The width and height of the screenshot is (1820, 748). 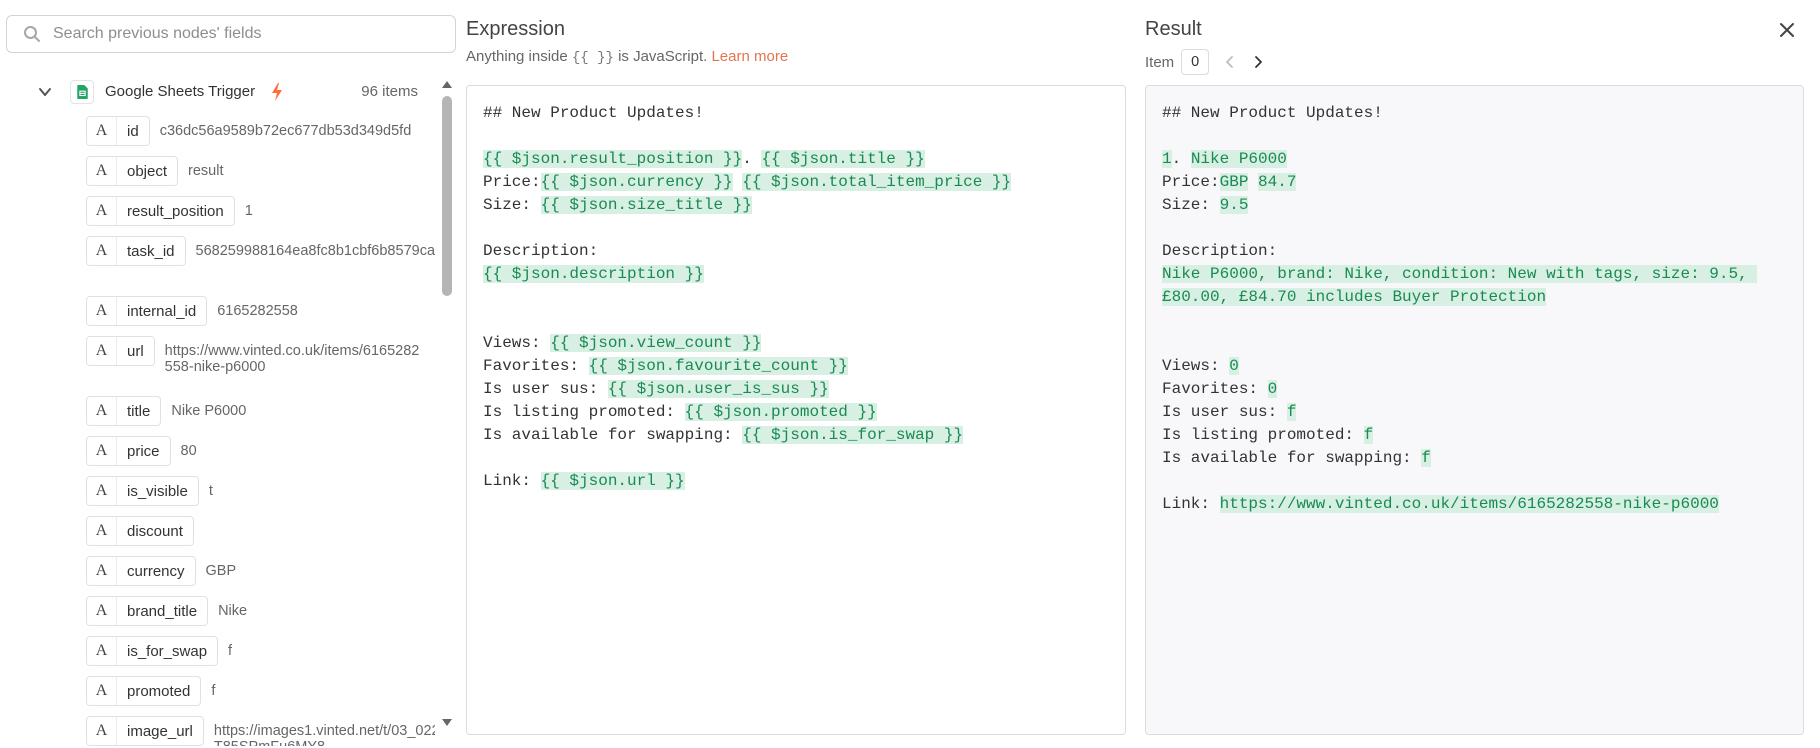 What do you see at coordinates (663, 56) in the screenshot?
I see `subtitle-suffix: is JavaScript.` at bounding box center [663, 56].